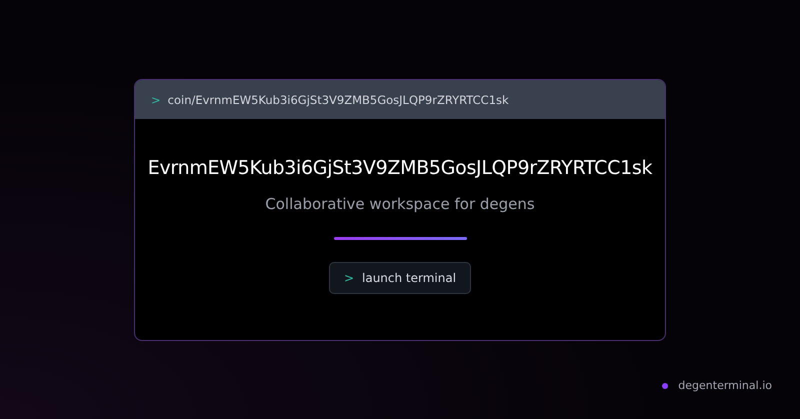 This screenshot has height=419, width=800. I want to click on launch-terminal-button: > launch terminal, so click(400, 278).